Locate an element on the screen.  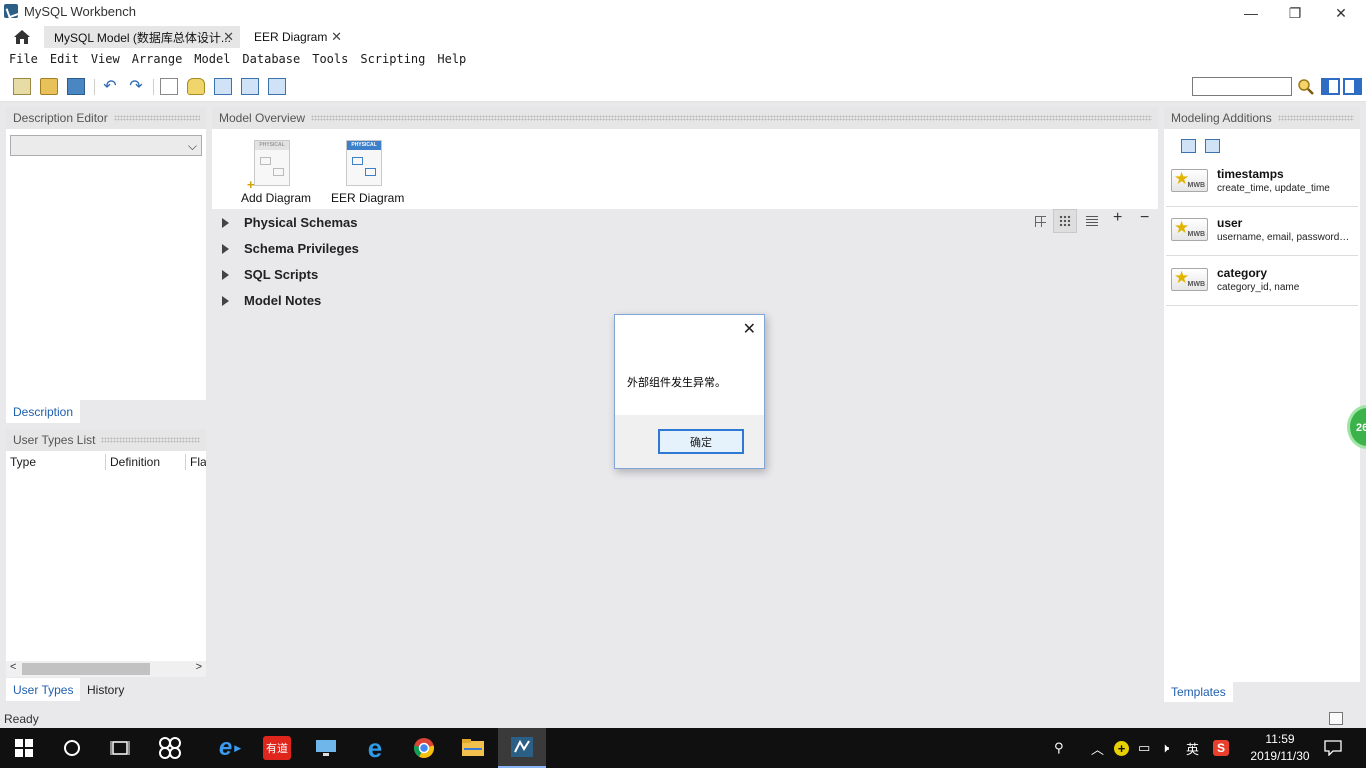
tab-label: Description is located at coordinates (43, 411).